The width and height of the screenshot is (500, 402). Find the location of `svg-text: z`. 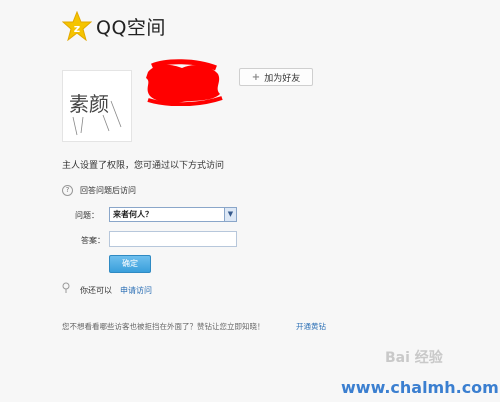

svg-text: z is located at coordinates (77, 28).